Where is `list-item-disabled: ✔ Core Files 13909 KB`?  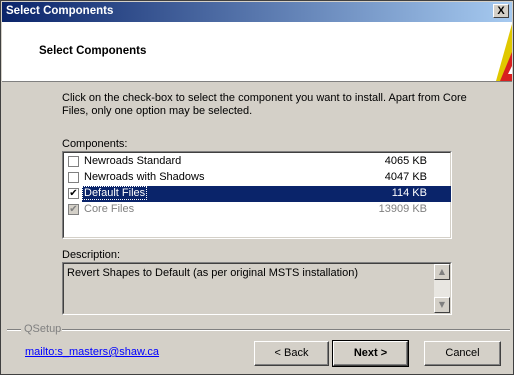 list-item-disabled: ✔ Core Files 13909 KB is located at coordinates (258, 210).